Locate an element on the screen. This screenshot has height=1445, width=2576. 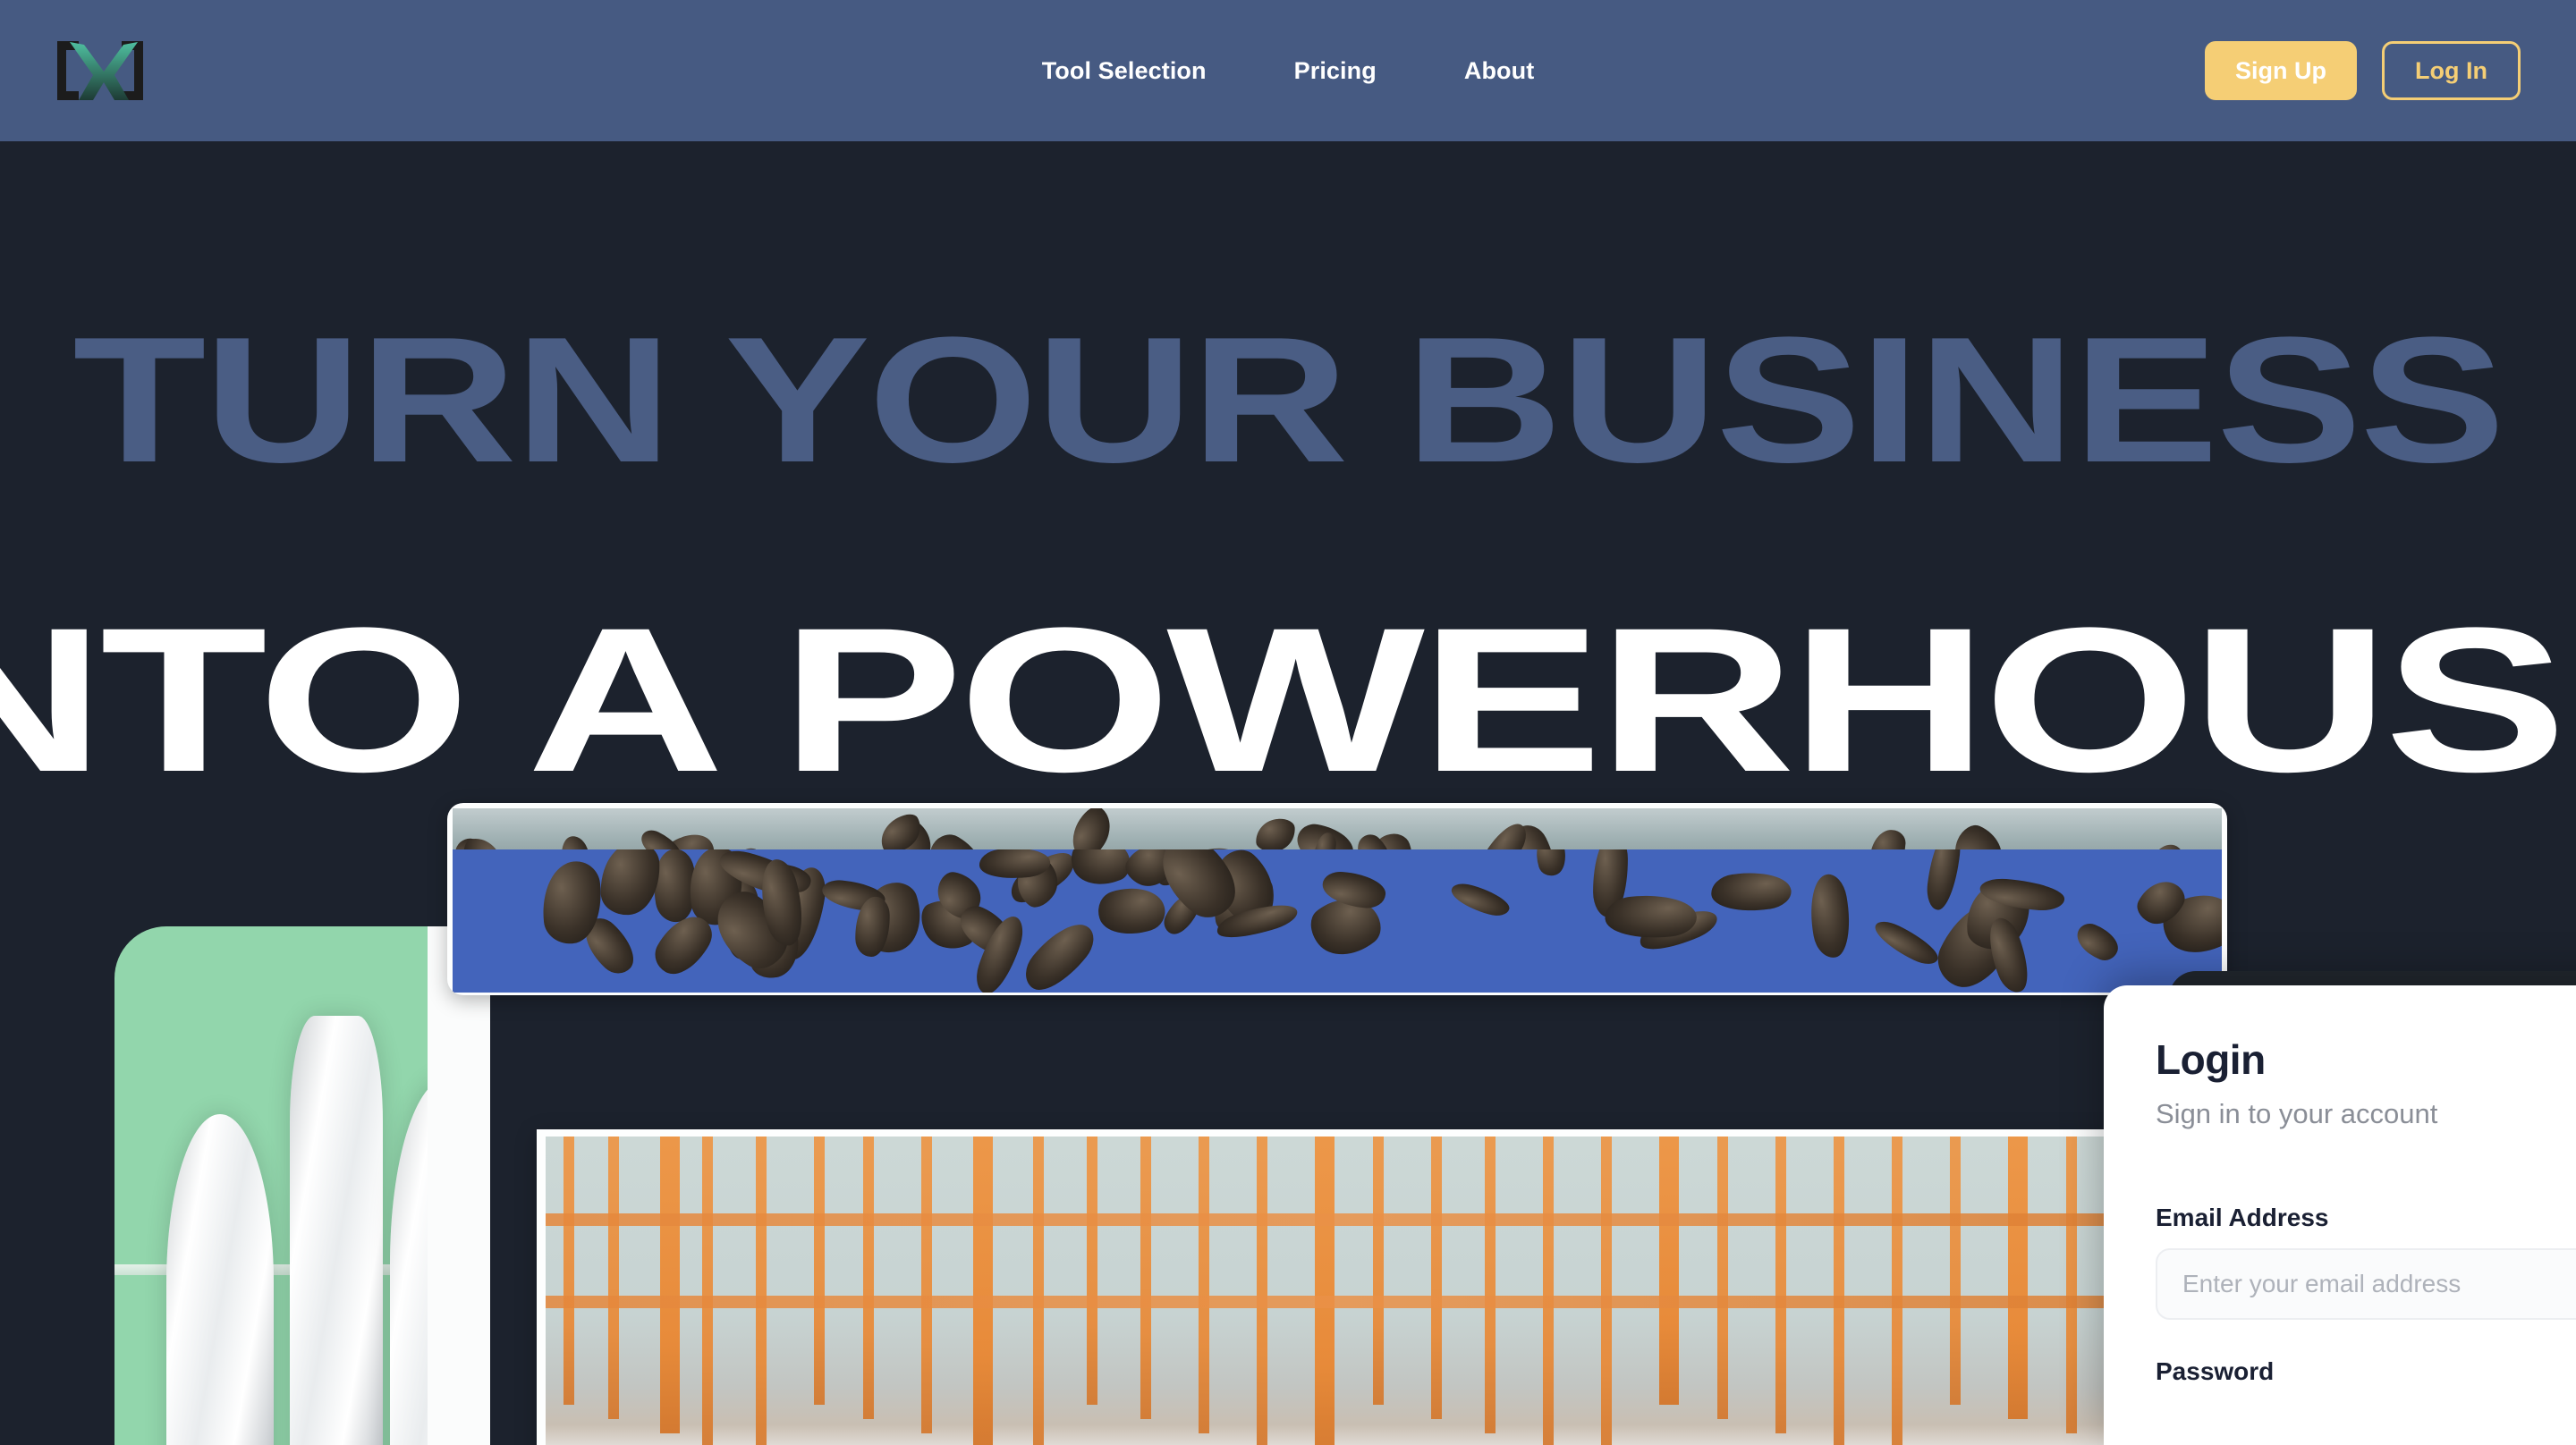
nav-link-about: About is located at coordinates (1499, 71).